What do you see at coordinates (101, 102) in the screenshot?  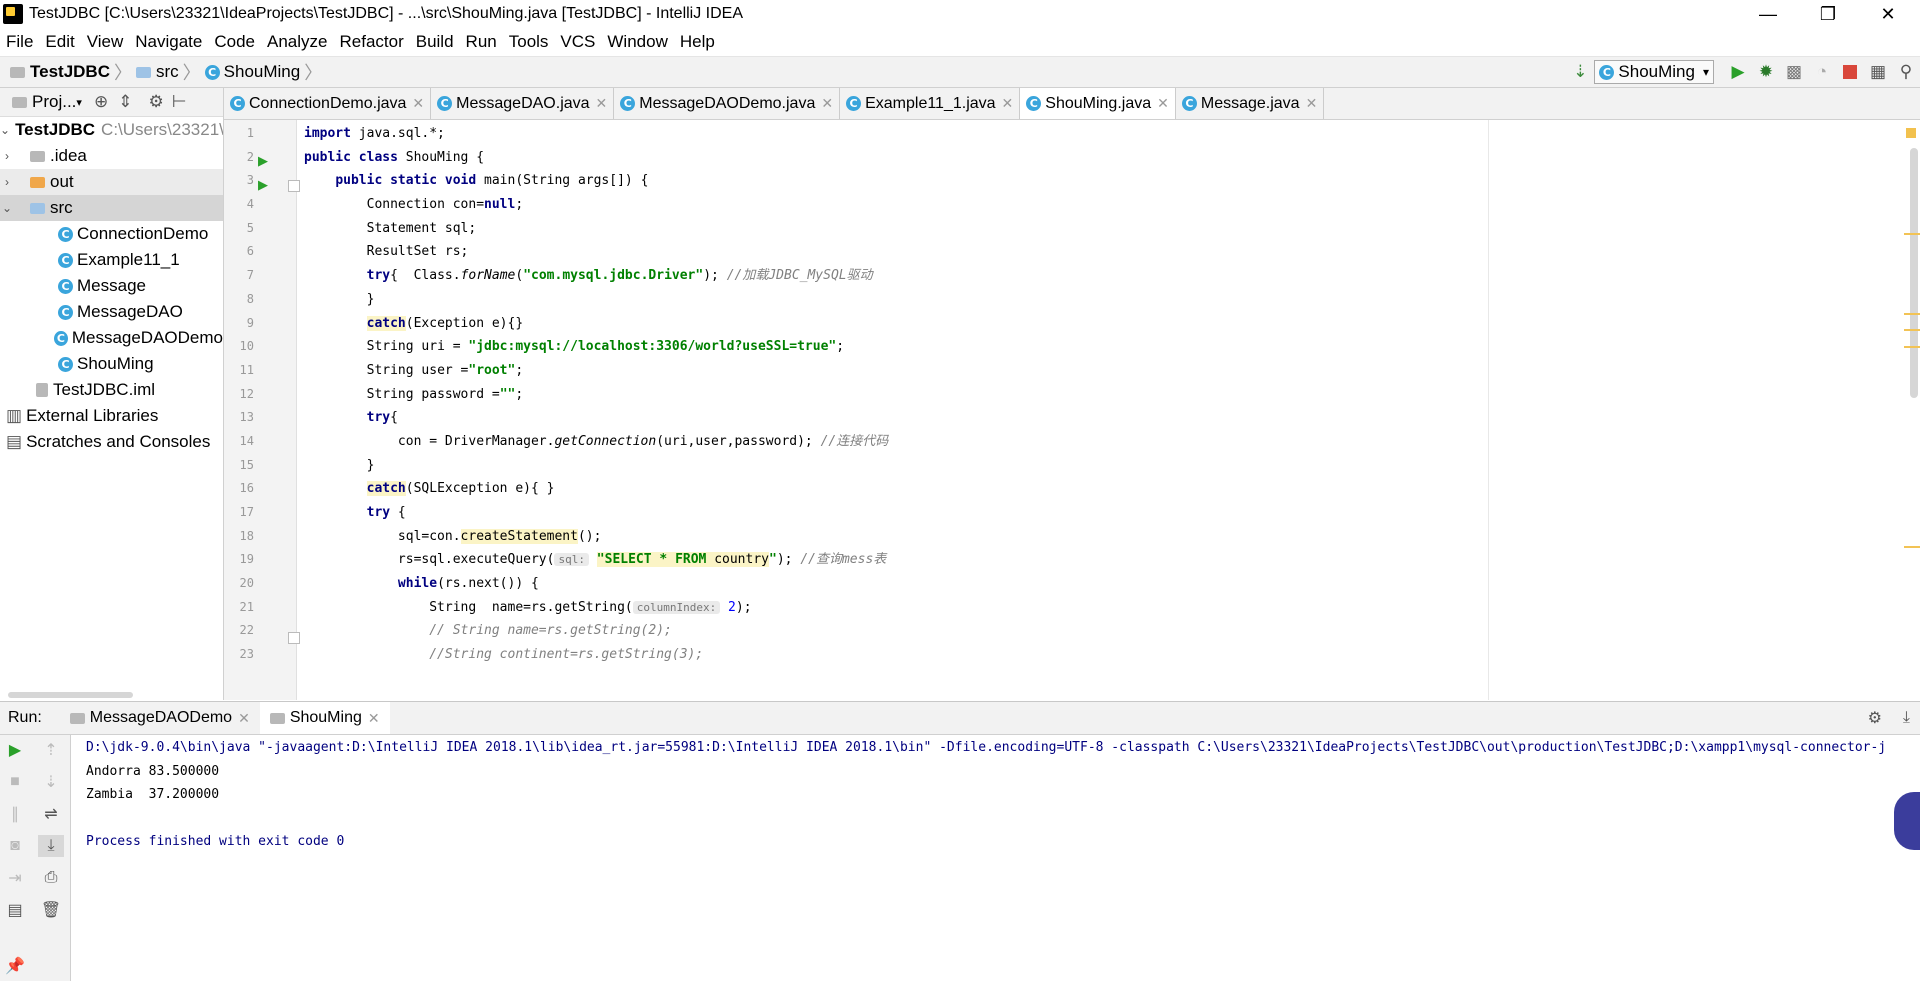 I see `locate-icon: ⊕` at bounding box center [101, 102].